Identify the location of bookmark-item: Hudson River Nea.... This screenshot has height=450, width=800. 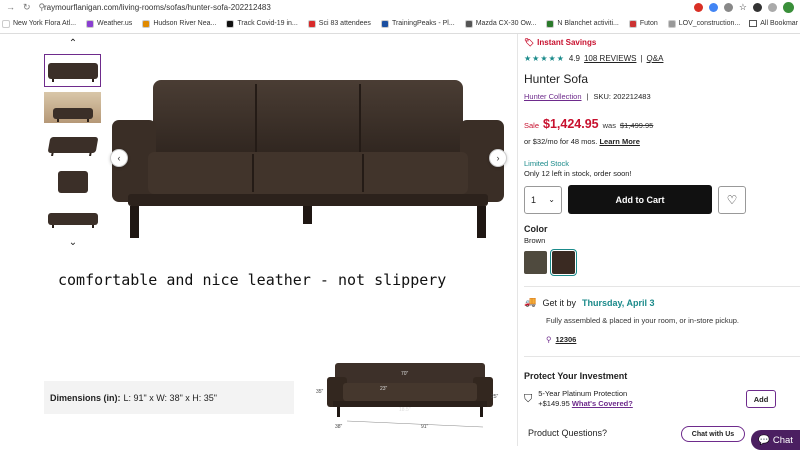
(179, 23).